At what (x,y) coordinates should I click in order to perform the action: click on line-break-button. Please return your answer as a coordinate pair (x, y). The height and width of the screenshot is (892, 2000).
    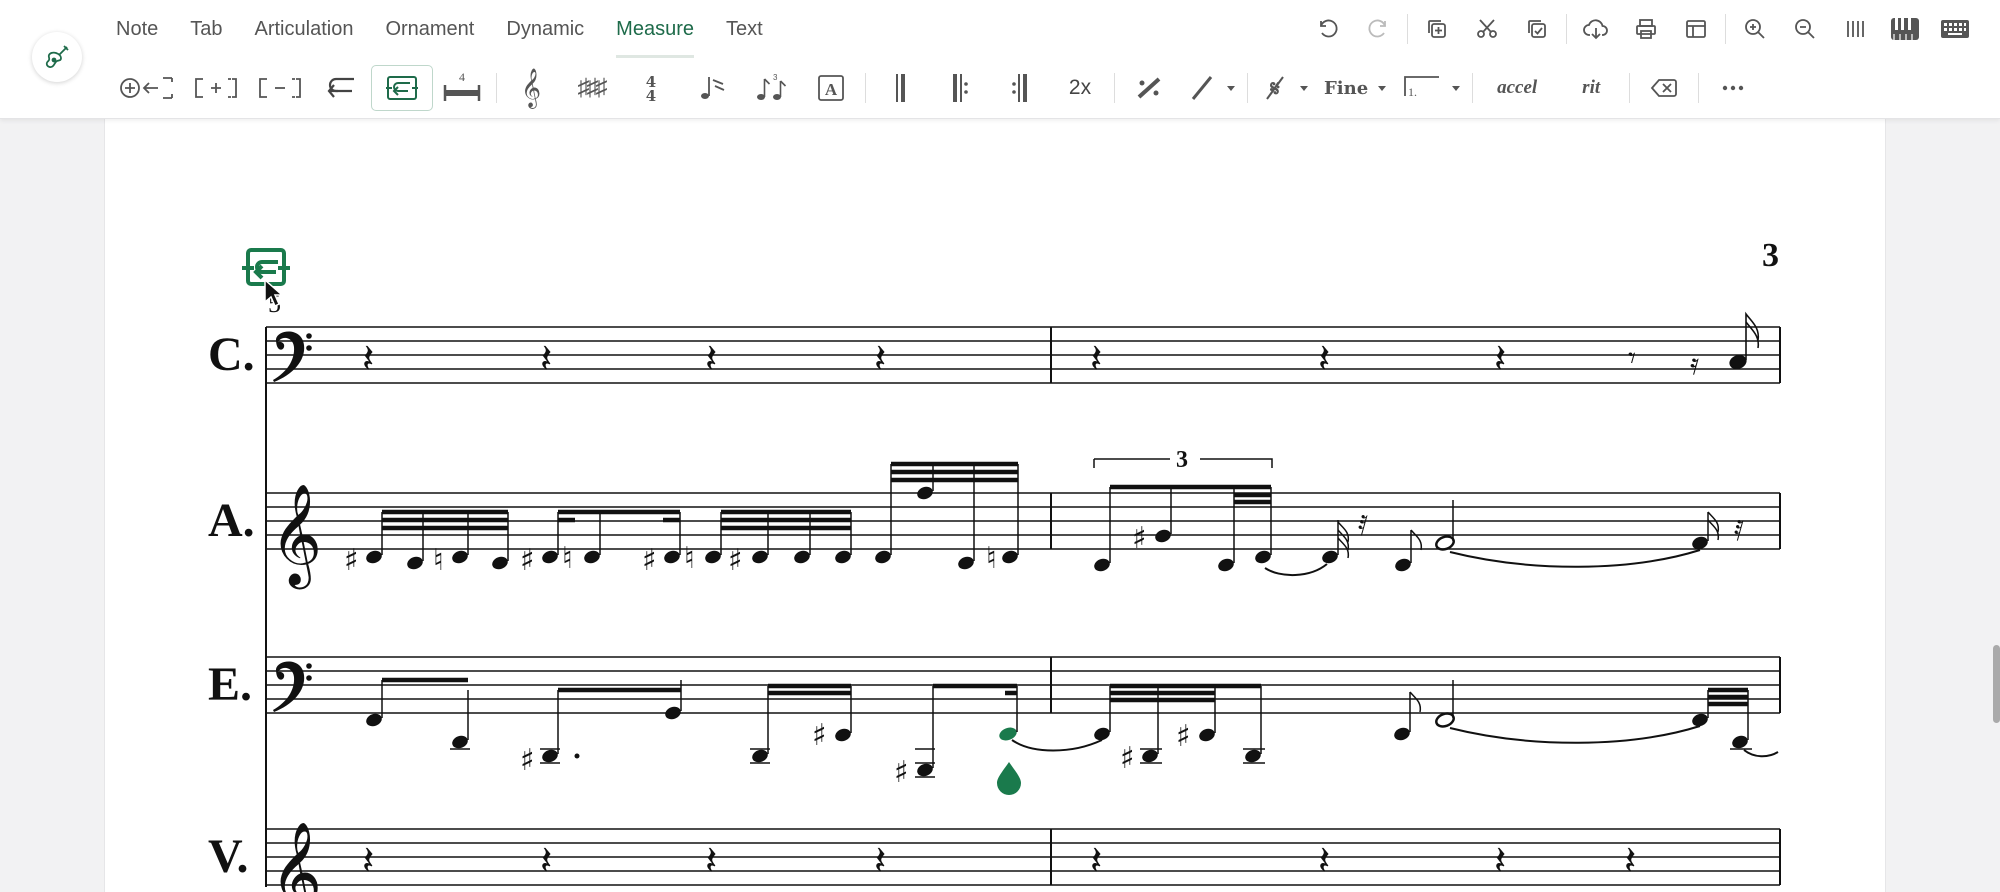
    Looking at the image, I should click on (342, 88).